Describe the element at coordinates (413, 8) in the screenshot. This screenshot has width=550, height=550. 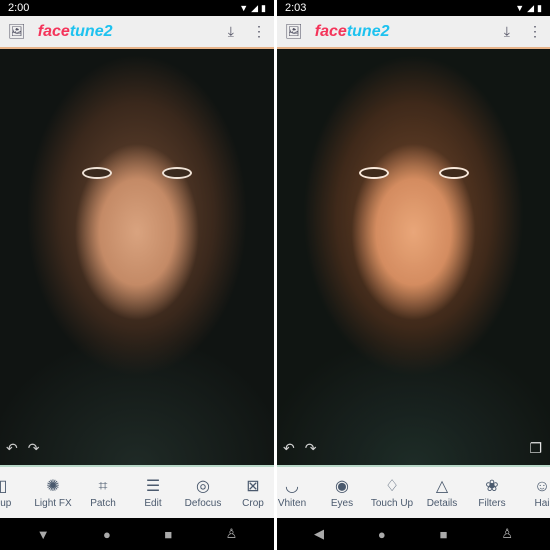
I see `status-bar: 2:03 ▼ ◢ ▮` at that location.